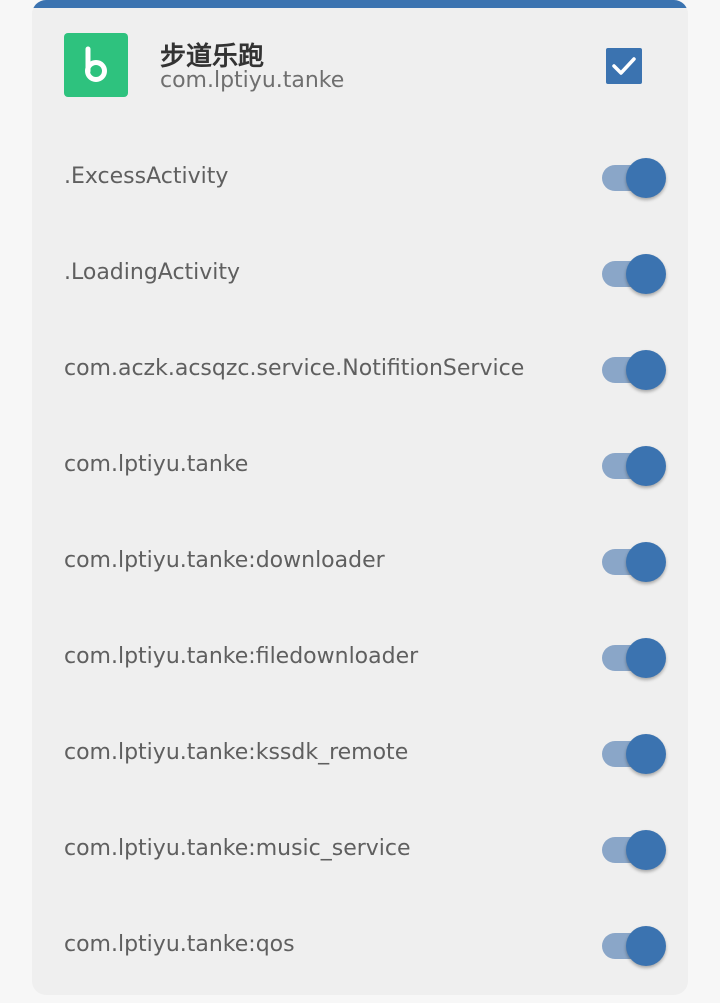 The width and height of the screenshot is (720, 1003). Describe the element at coordinates (146, 176) in the screenshot. I see `component-name: .ExcessActivity` at that location.